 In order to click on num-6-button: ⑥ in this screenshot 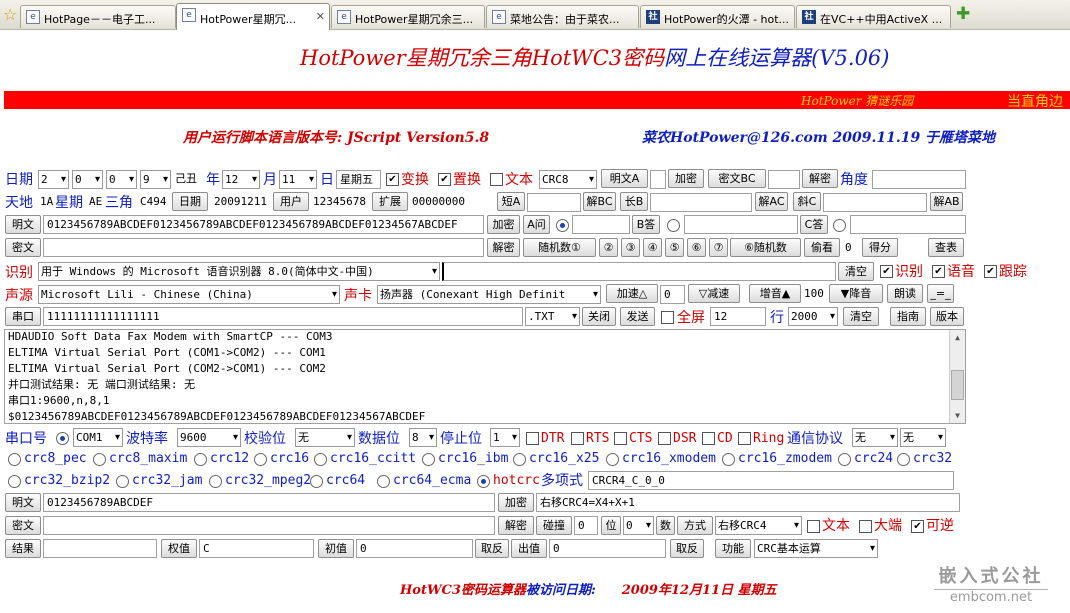, I will do `click(696, 247)`.